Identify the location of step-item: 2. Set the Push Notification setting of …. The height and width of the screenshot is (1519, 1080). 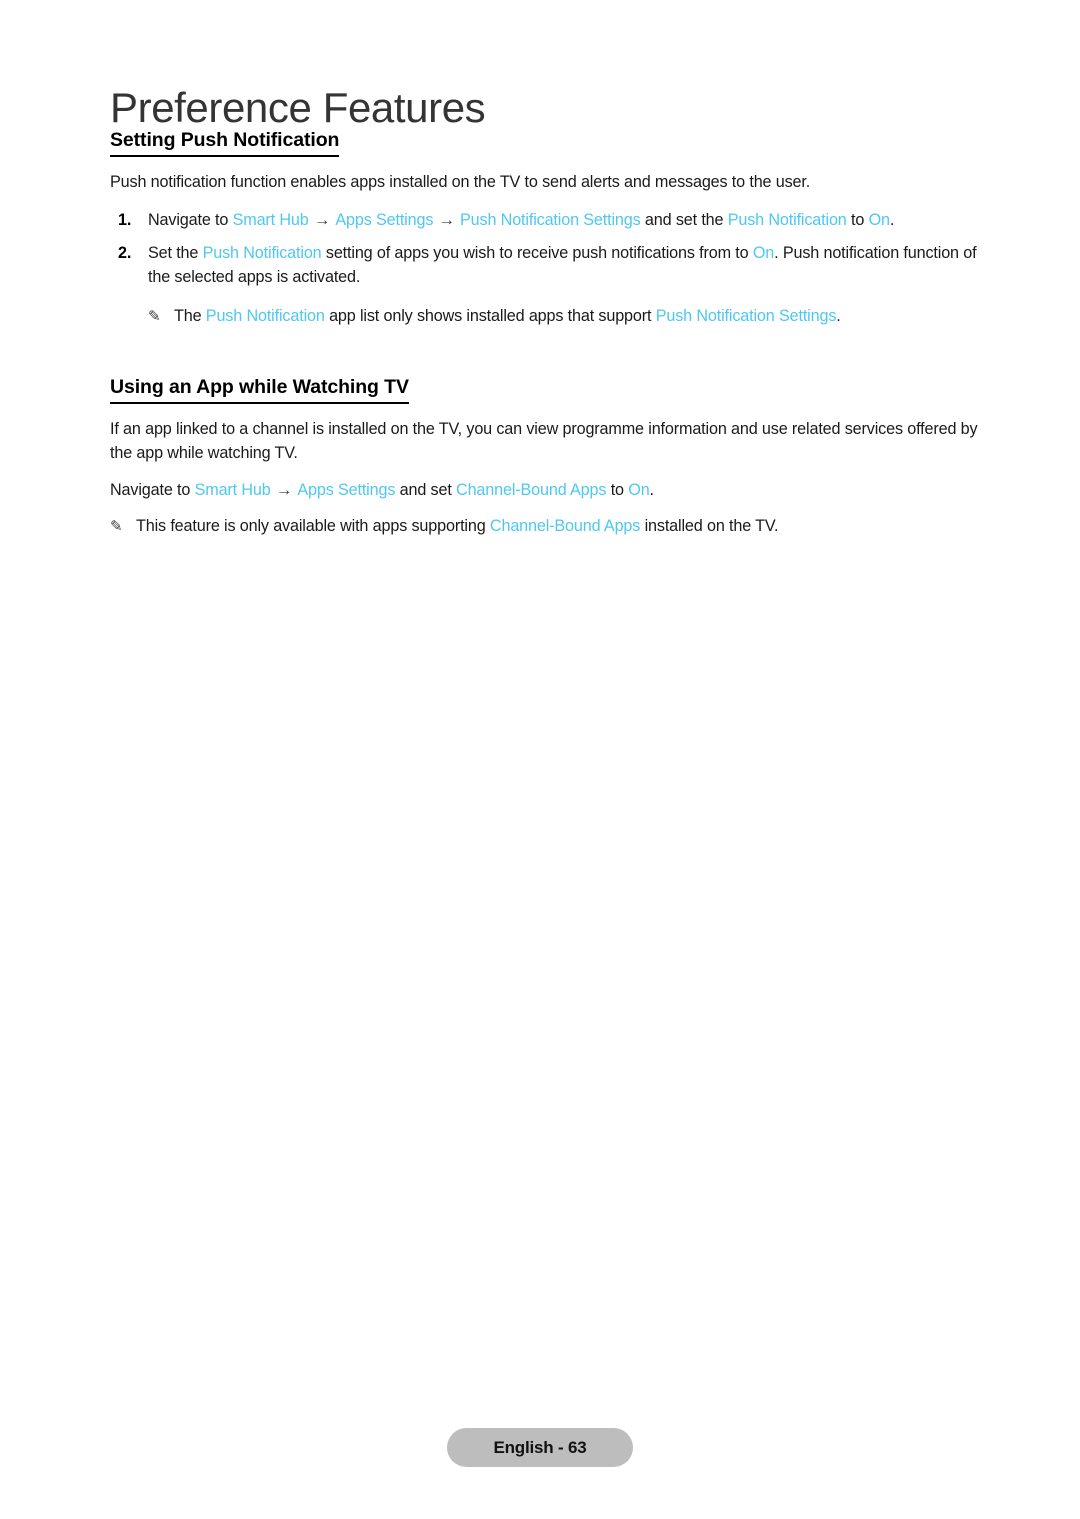
(555, 265).